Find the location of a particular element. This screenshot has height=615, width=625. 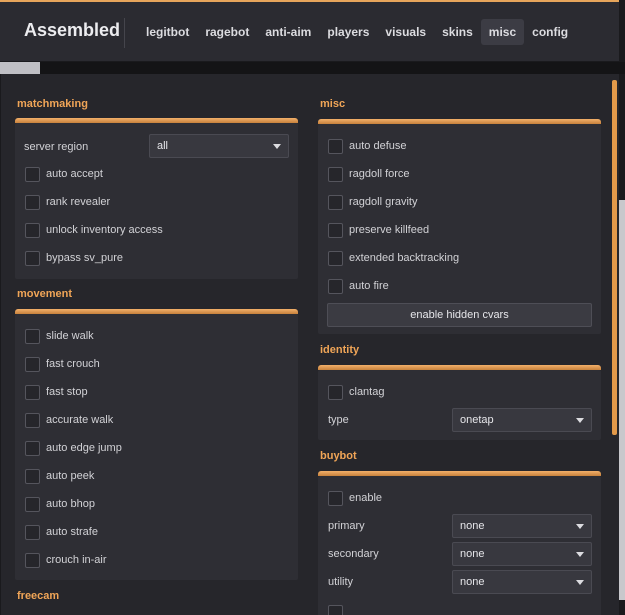

checkbox-label: clantag is located at coordinates (367, 392).